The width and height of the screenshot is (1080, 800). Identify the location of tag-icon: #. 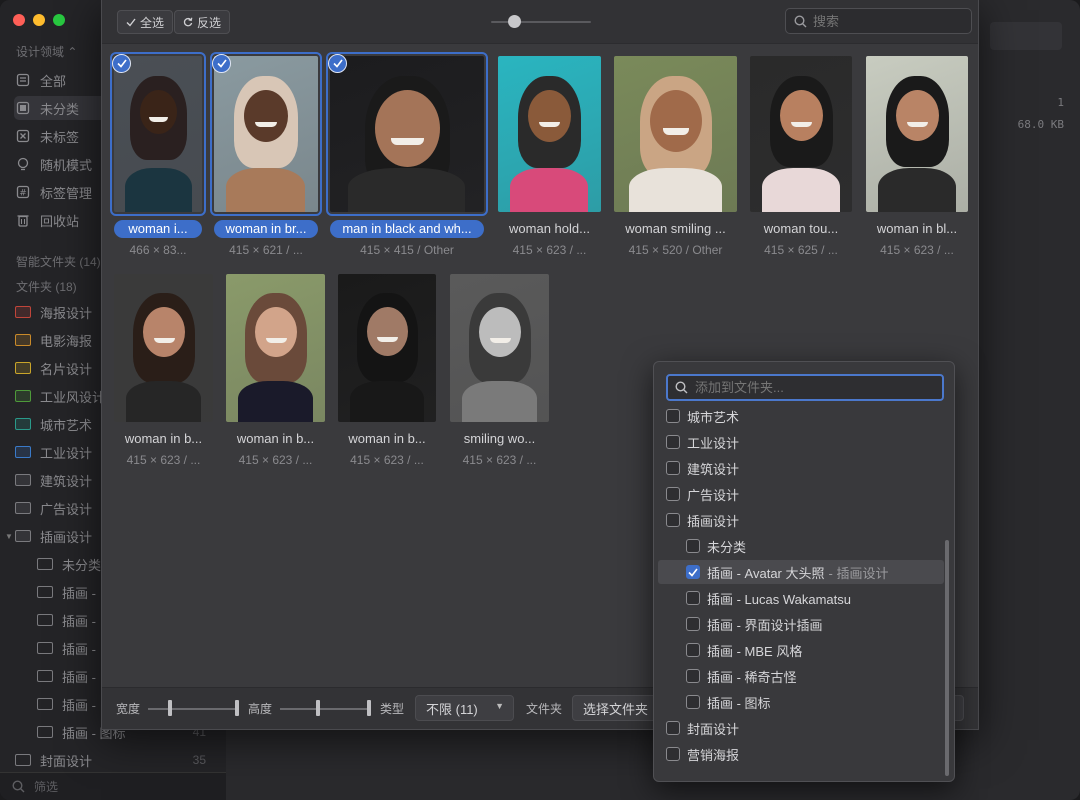
(23, 192).